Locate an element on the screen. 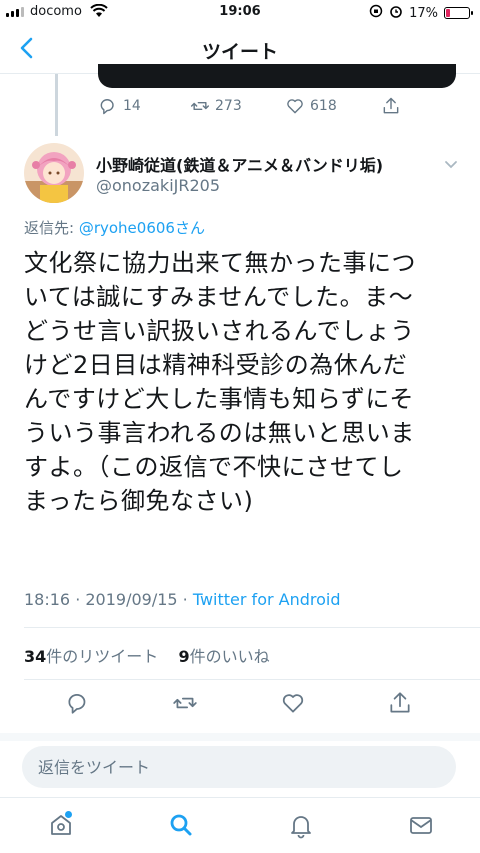 Image resolution: width=480 pixels, height=853 pixels. parent-tweet-media is located at coordinates (277, 76).